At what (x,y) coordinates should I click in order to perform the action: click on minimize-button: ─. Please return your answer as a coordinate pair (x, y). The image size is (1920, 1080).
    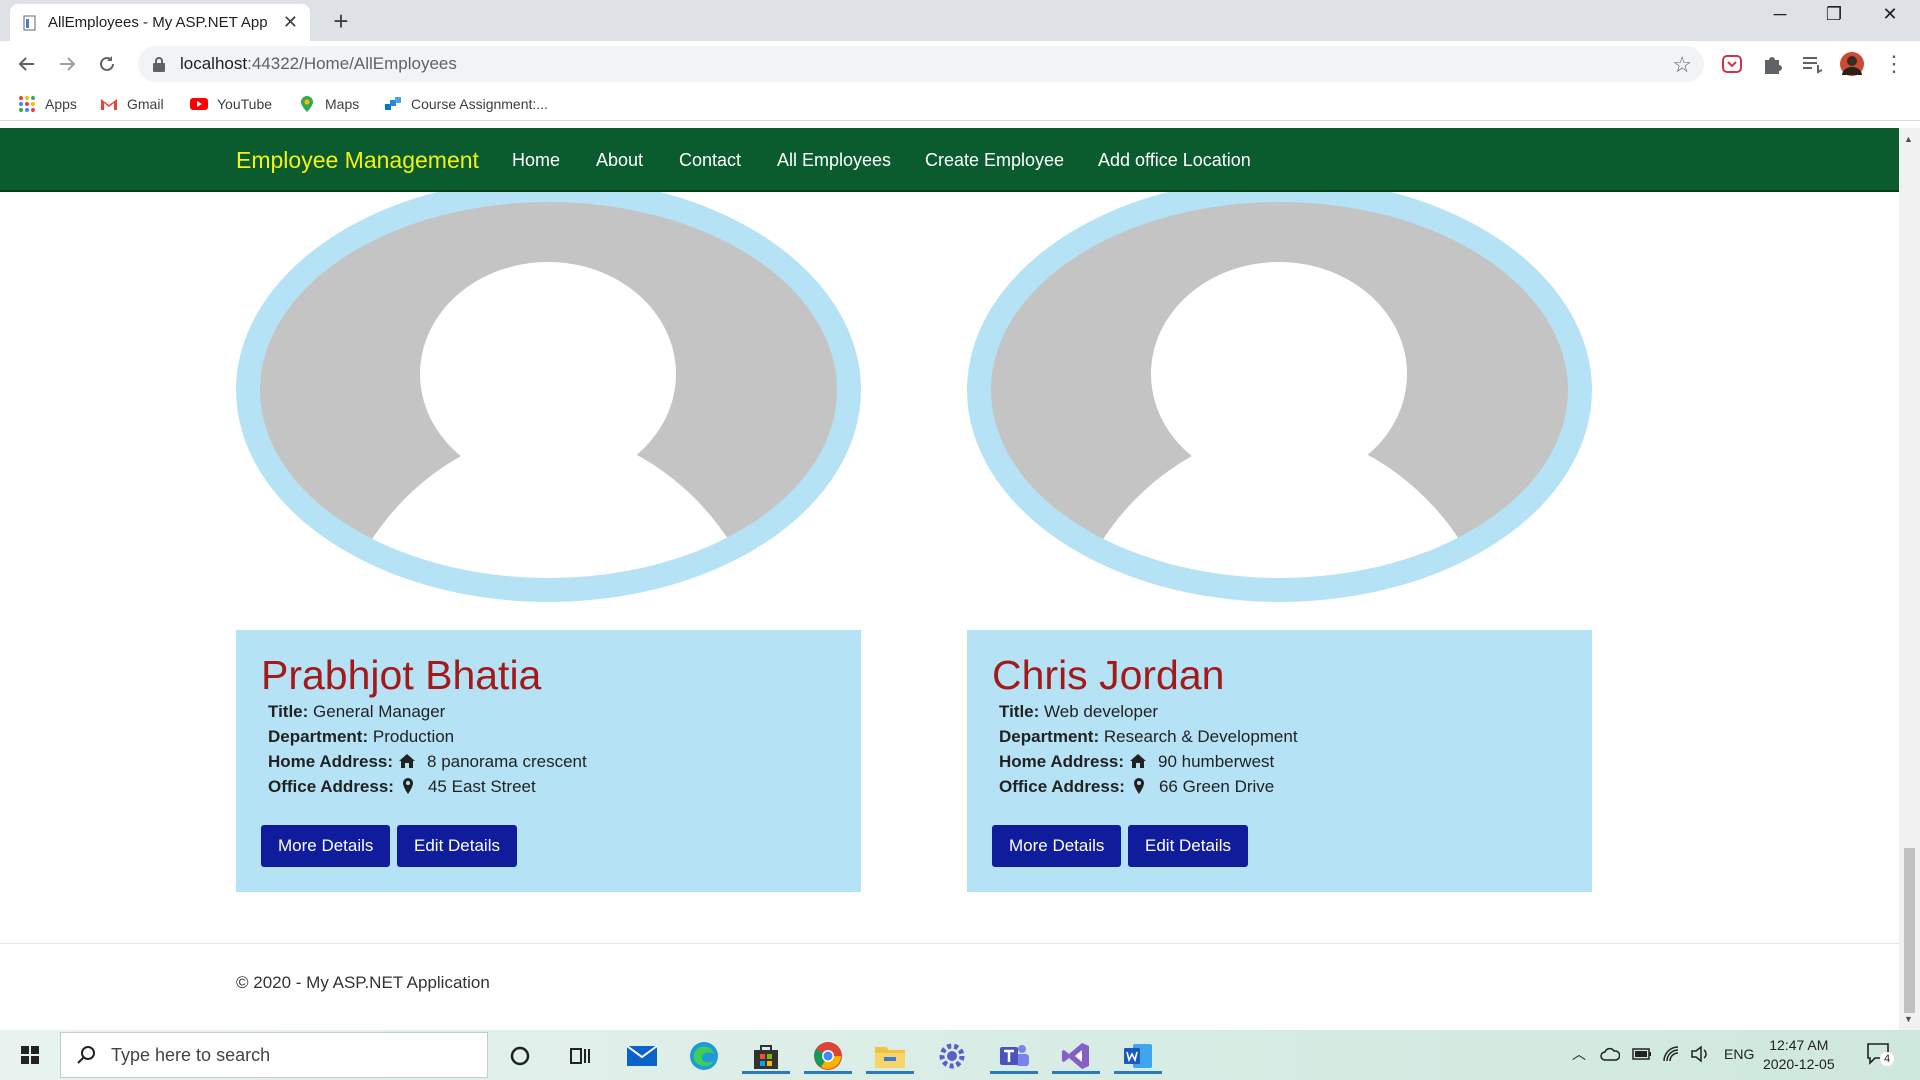
    Looking at the image, I should click on (1780, 14).